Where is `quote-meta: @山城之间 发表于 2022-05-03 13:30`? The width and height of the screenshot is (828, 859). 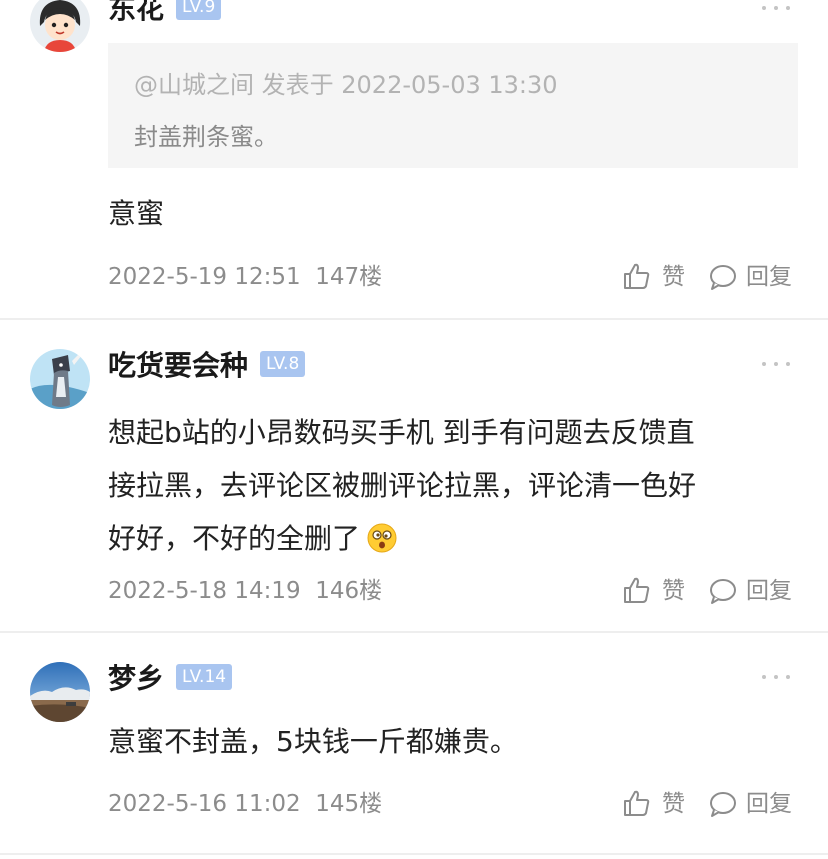
quote-meta: @山城之间 发表于 2022-05-03 13:30 is located at coordinates (346, 85).